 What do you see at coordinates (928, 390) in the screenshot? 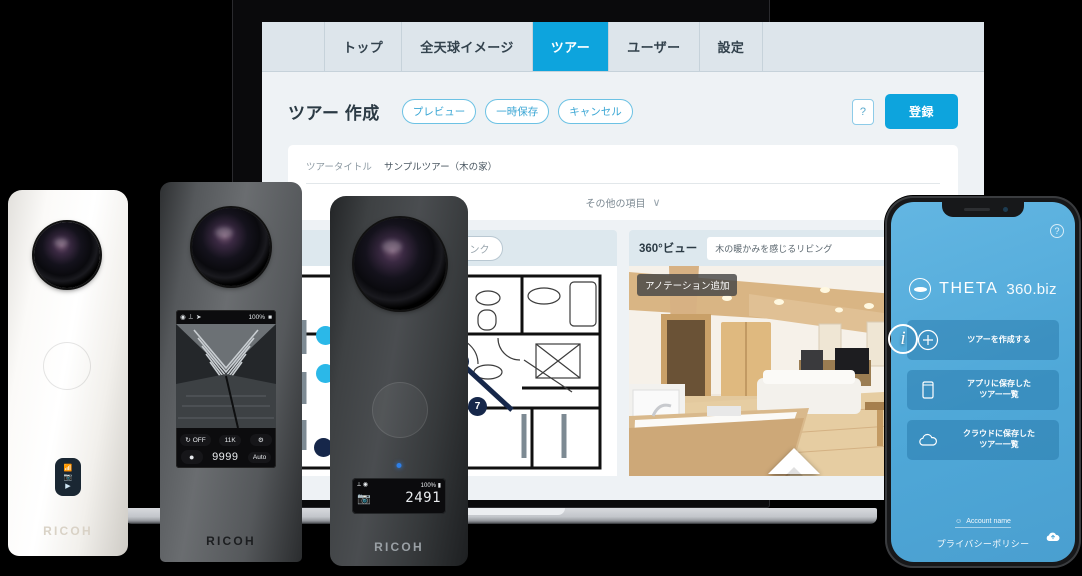
I see `phone-icon` at bounding box center [928, 390].